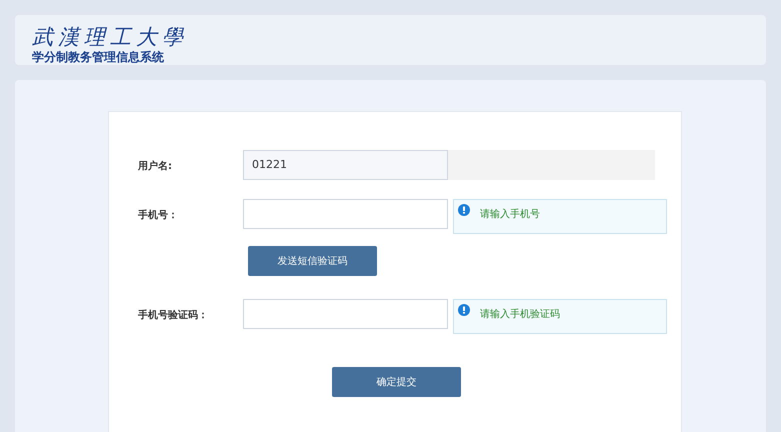 This screenshot has width=781, height=432. I want to click on university-logo: 武漢理工大學, so click(110, 37).